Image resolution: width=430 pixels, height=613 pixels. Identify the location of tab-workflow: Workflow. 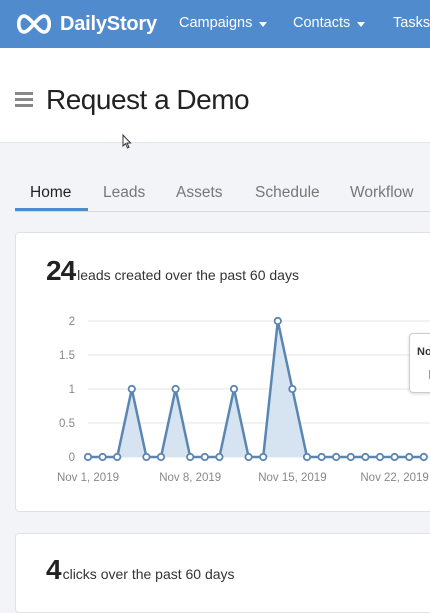
(381, 193).